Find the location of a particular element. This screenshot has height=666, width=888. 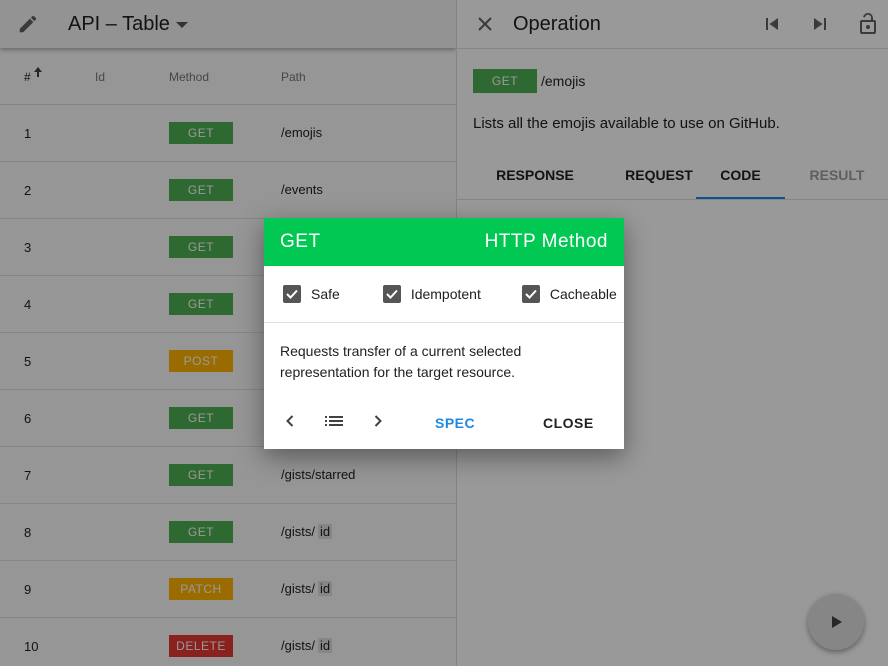

dialog-title: HTTP Method is located at coordinates (546, 241).